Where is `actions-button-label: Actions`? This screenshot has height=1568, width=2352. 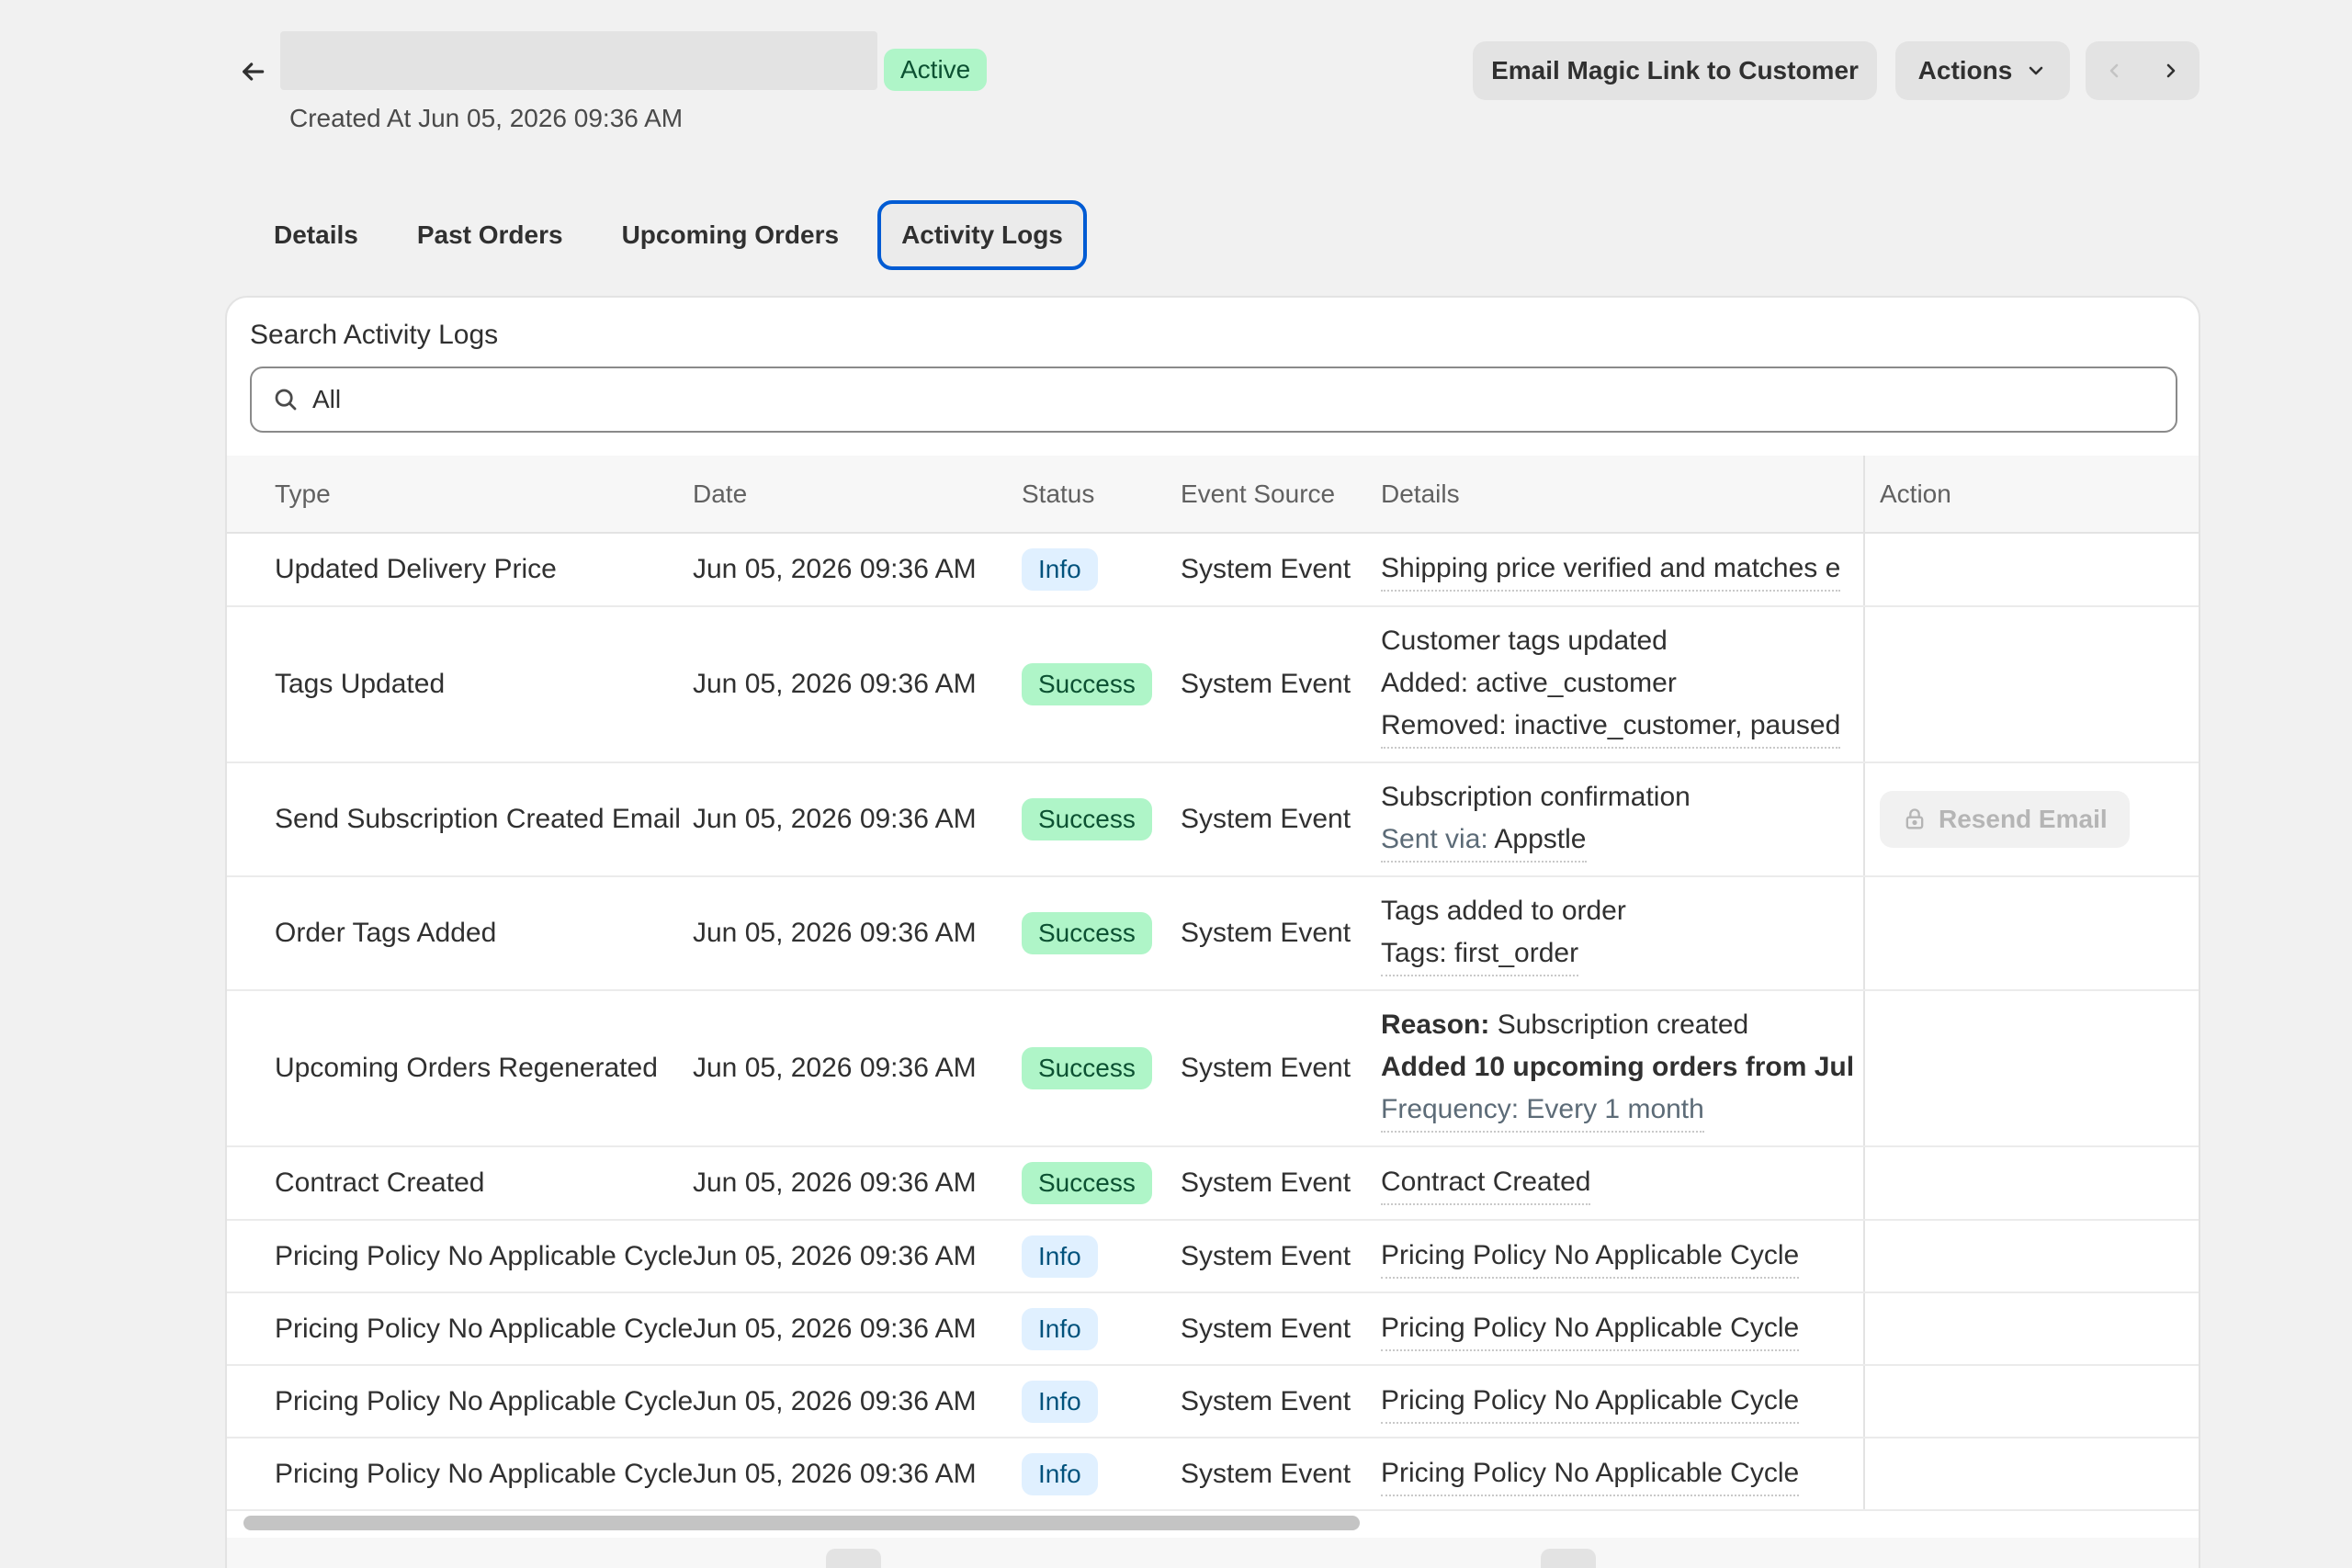 actions-button-label: Actions is located at coordinates (1965, 70).